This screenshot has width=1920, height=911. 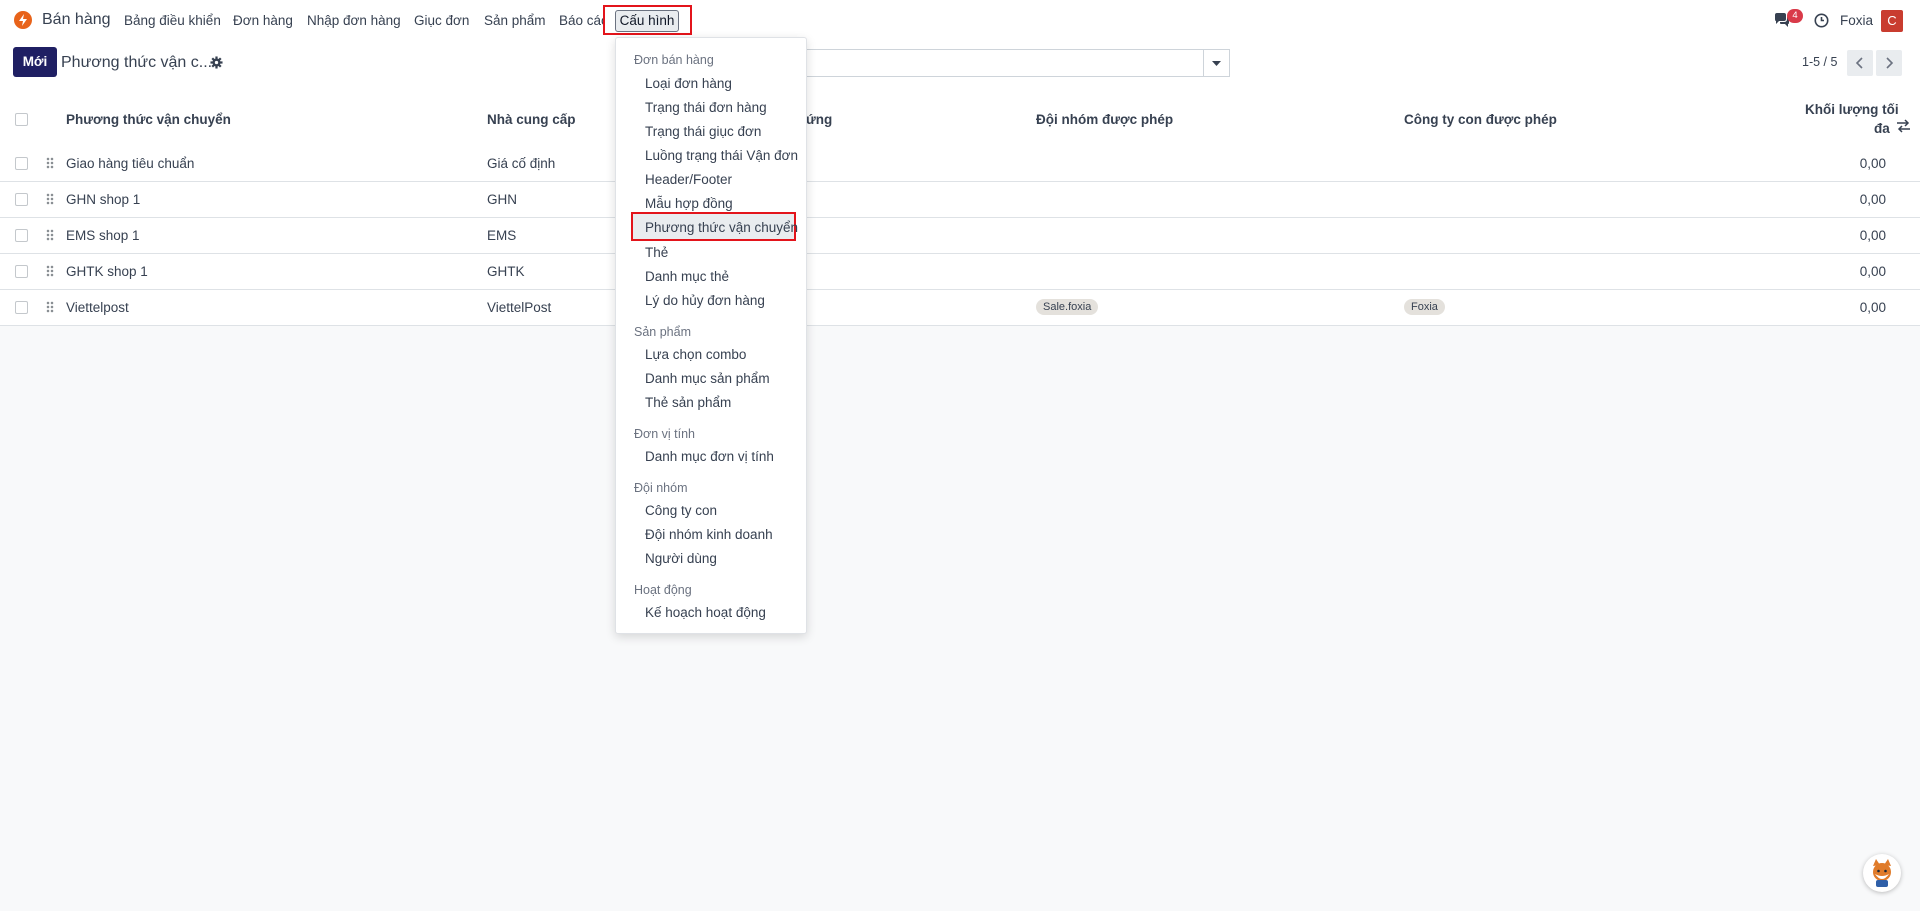 I want to click on assistant-fox-button, so click(x=1882, y=873).